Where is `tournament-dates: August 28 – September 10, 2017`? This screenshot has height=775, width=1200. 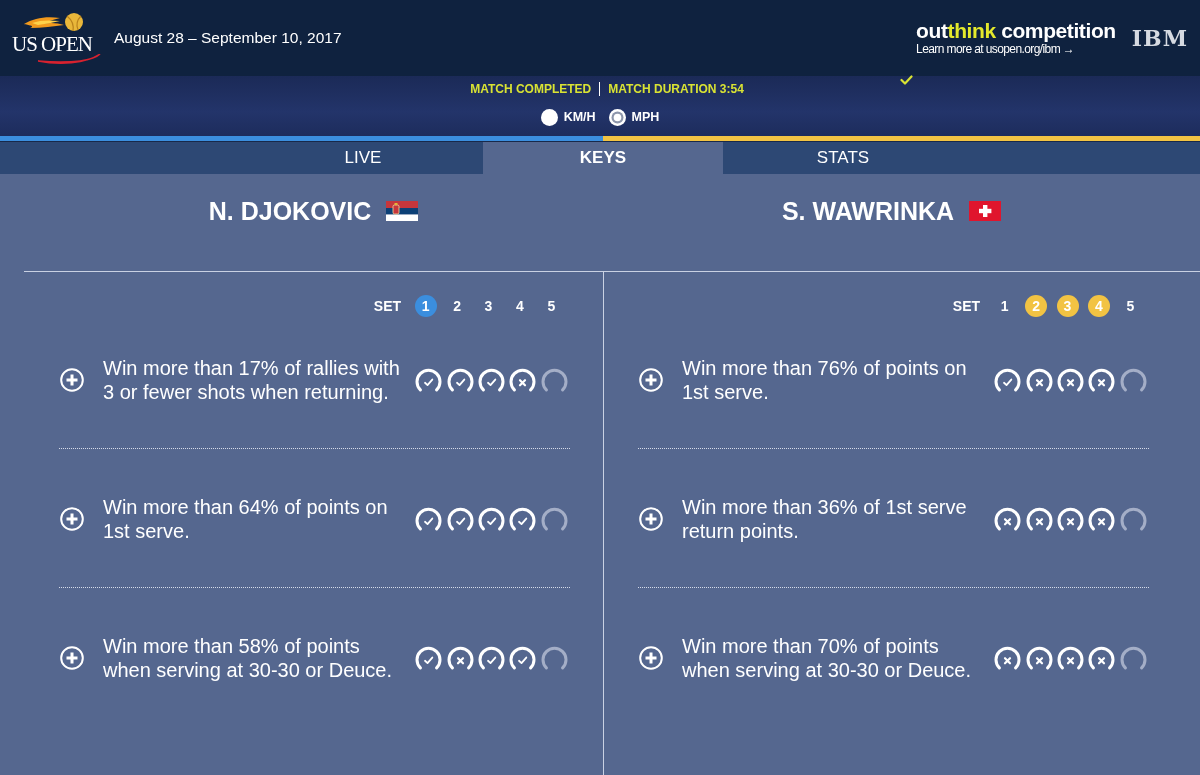
tournament-dates: August 28 – September 10, 2017 is located at coordinates (228, 38).